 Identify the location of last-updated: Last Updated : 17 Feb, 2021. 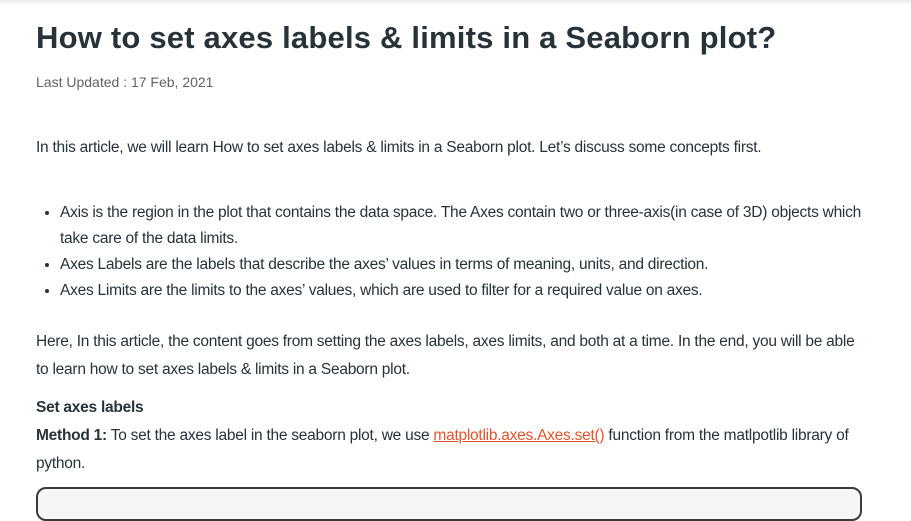
(125, 82).